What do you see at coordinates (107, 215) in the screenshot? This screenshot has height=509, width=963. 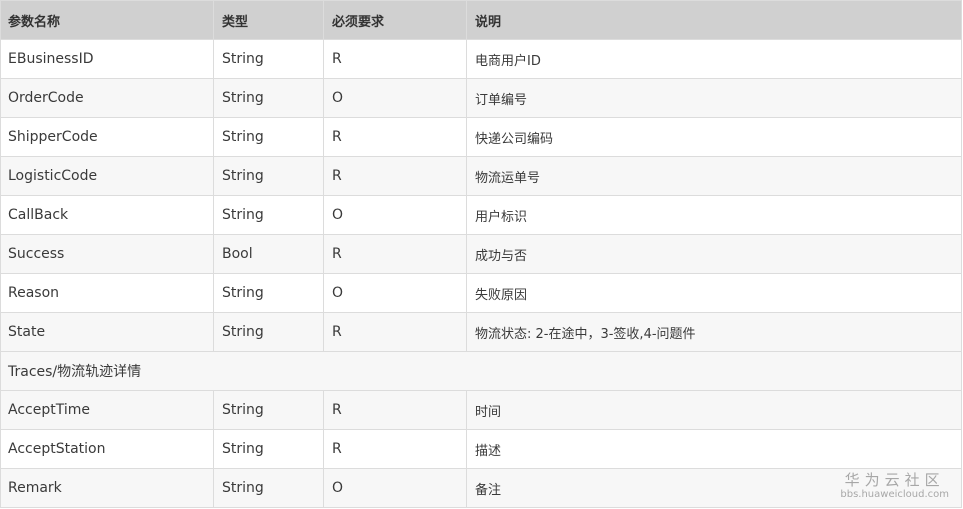 I see `cell-param-name: CallBack` at bounding box center [107, 215].